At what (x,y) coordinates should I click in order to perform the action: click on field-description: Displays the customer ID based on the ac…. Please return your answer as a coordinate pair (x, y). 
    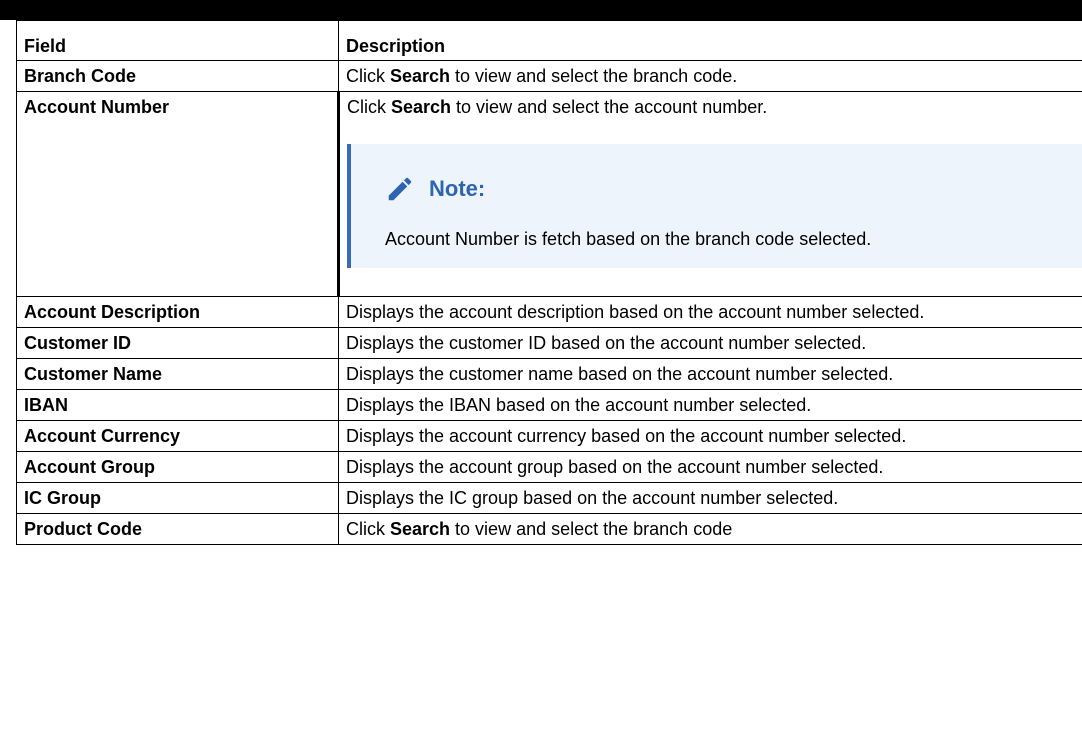
    Looking at the image, I should click on (710, 343).